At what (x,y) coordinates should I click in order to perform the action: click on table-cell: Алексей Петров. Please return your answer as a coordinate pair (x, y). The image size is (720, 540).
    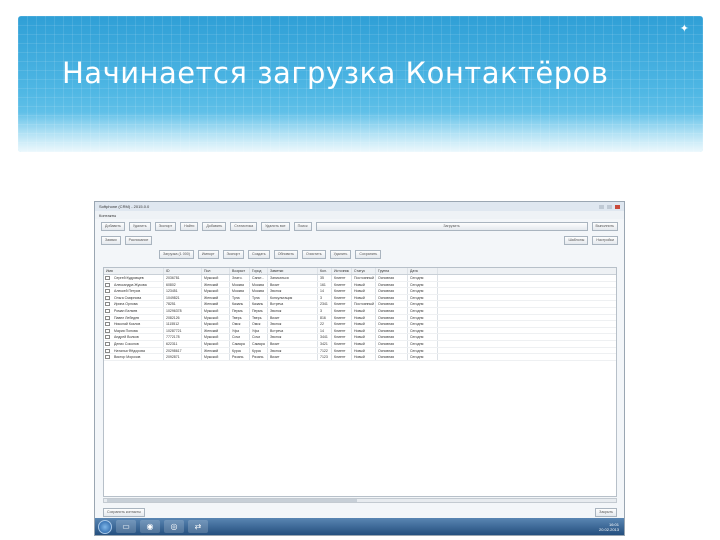
    Looking at the image, I should click on (138, 291).